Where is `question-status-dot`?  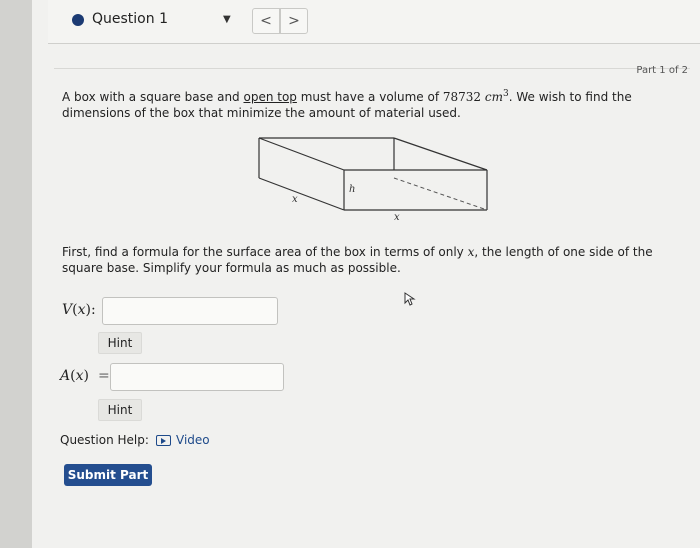
question-status-dot is located at coordinates (78, 20).